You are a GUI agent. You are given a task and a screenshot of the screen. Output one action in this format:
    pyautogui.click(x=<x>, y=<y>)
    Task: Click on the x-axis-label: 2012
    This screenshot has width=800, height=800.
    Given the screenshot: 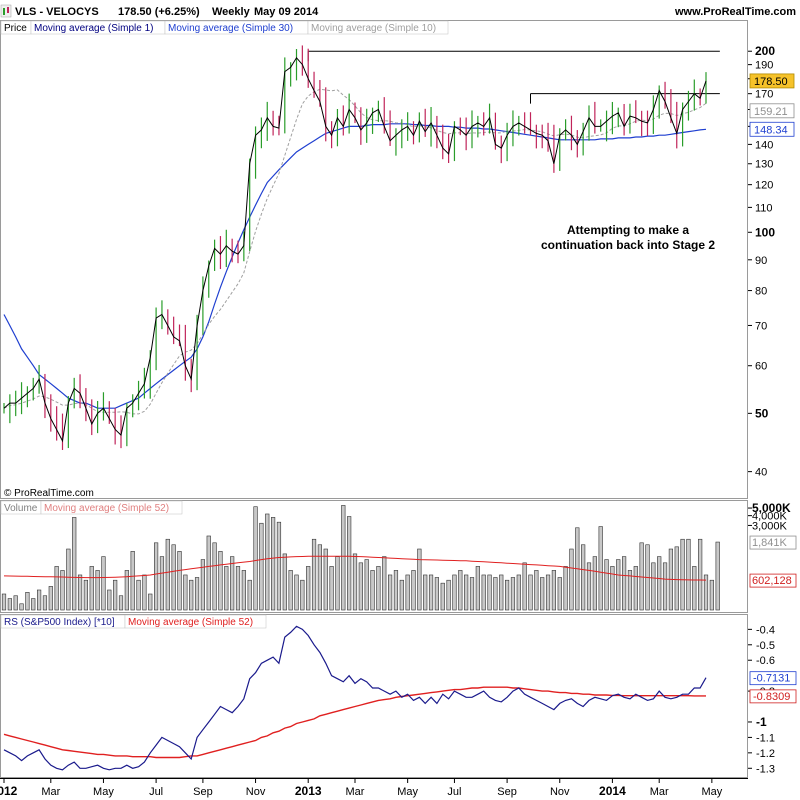 What is the action you would take?
    pyautogui.click(x=9, y=791)
    